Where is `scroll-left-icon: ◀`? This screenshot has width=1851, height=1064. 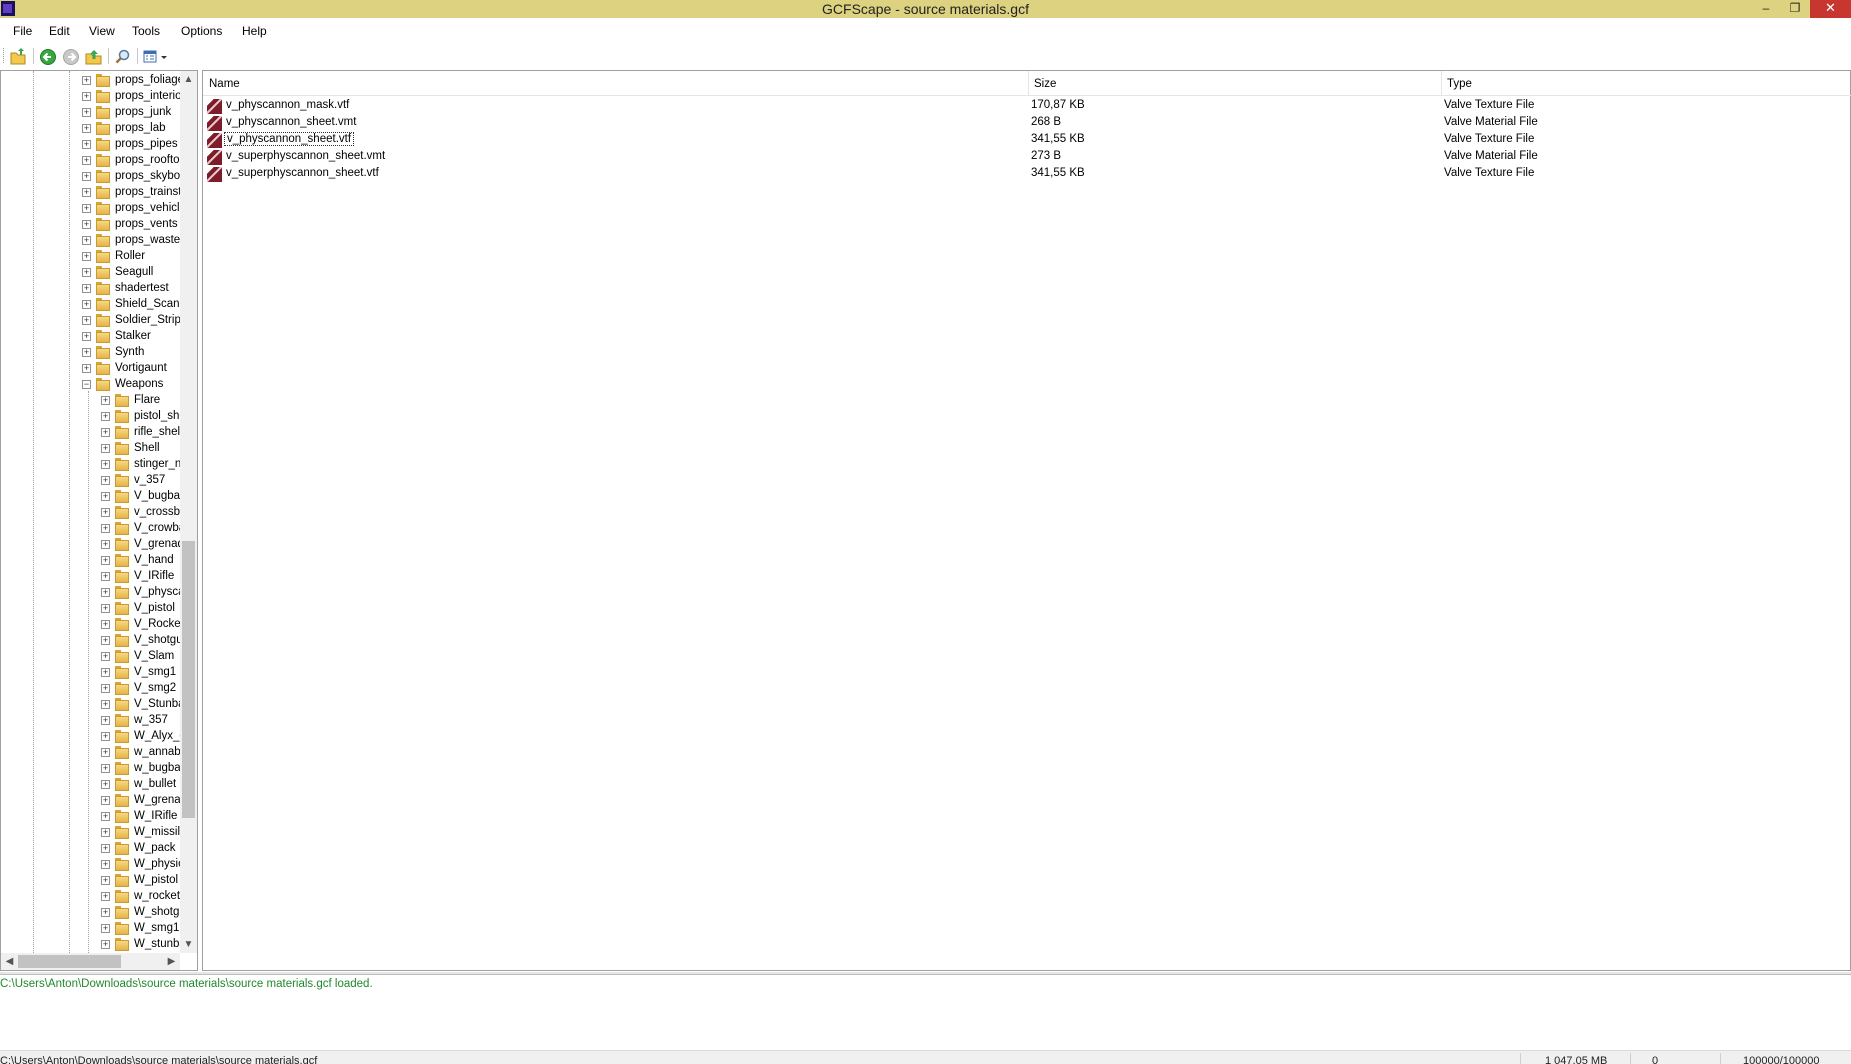 scroll-left-icon: ◀ is located at coordinates (9, 961).